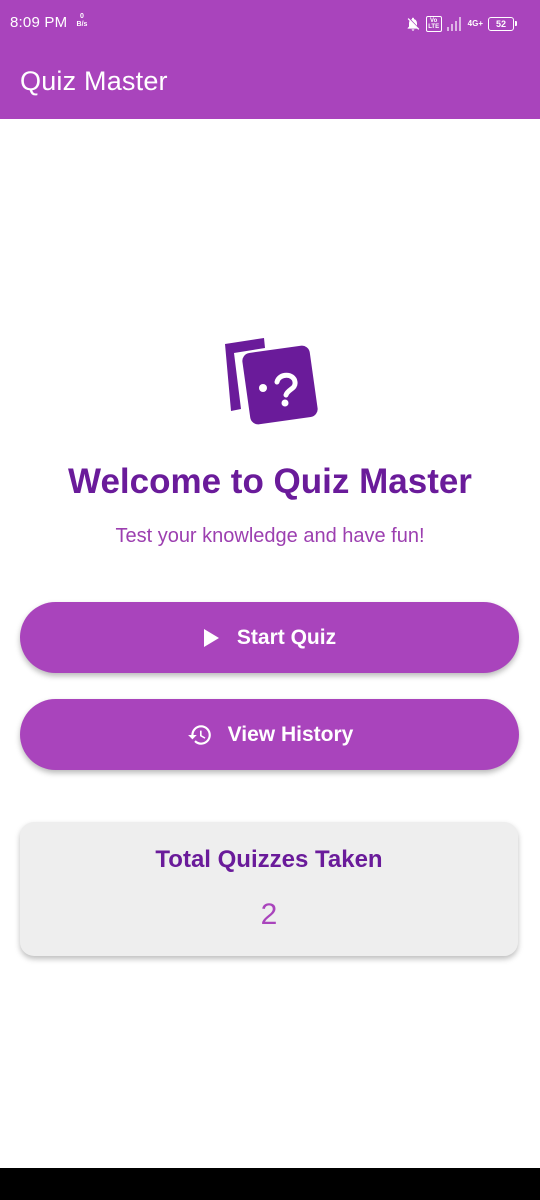 This screenshot has height=1200, width=540. I want to click on app-title: Quiz Master, so click(94, 81).